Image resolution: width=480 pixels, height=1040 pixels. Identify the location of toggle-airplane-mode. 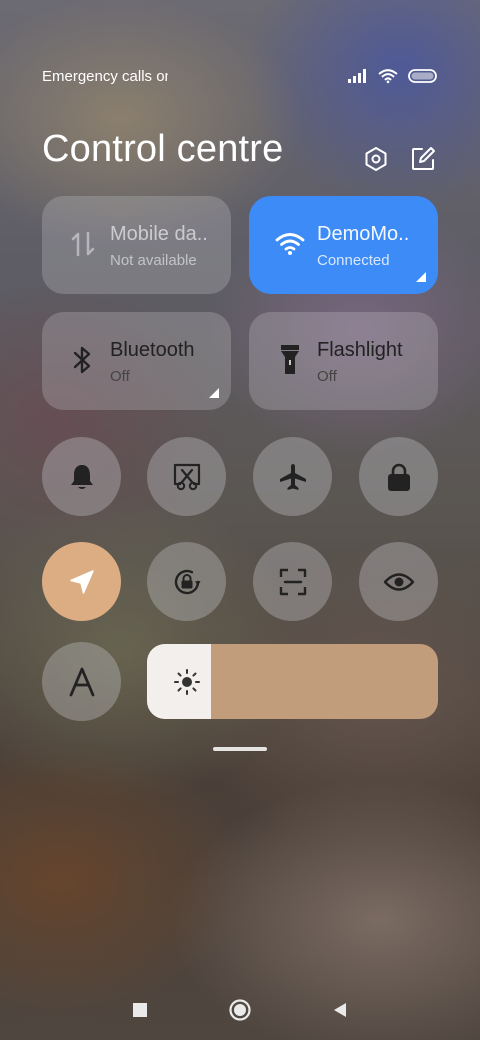
(292, 476).